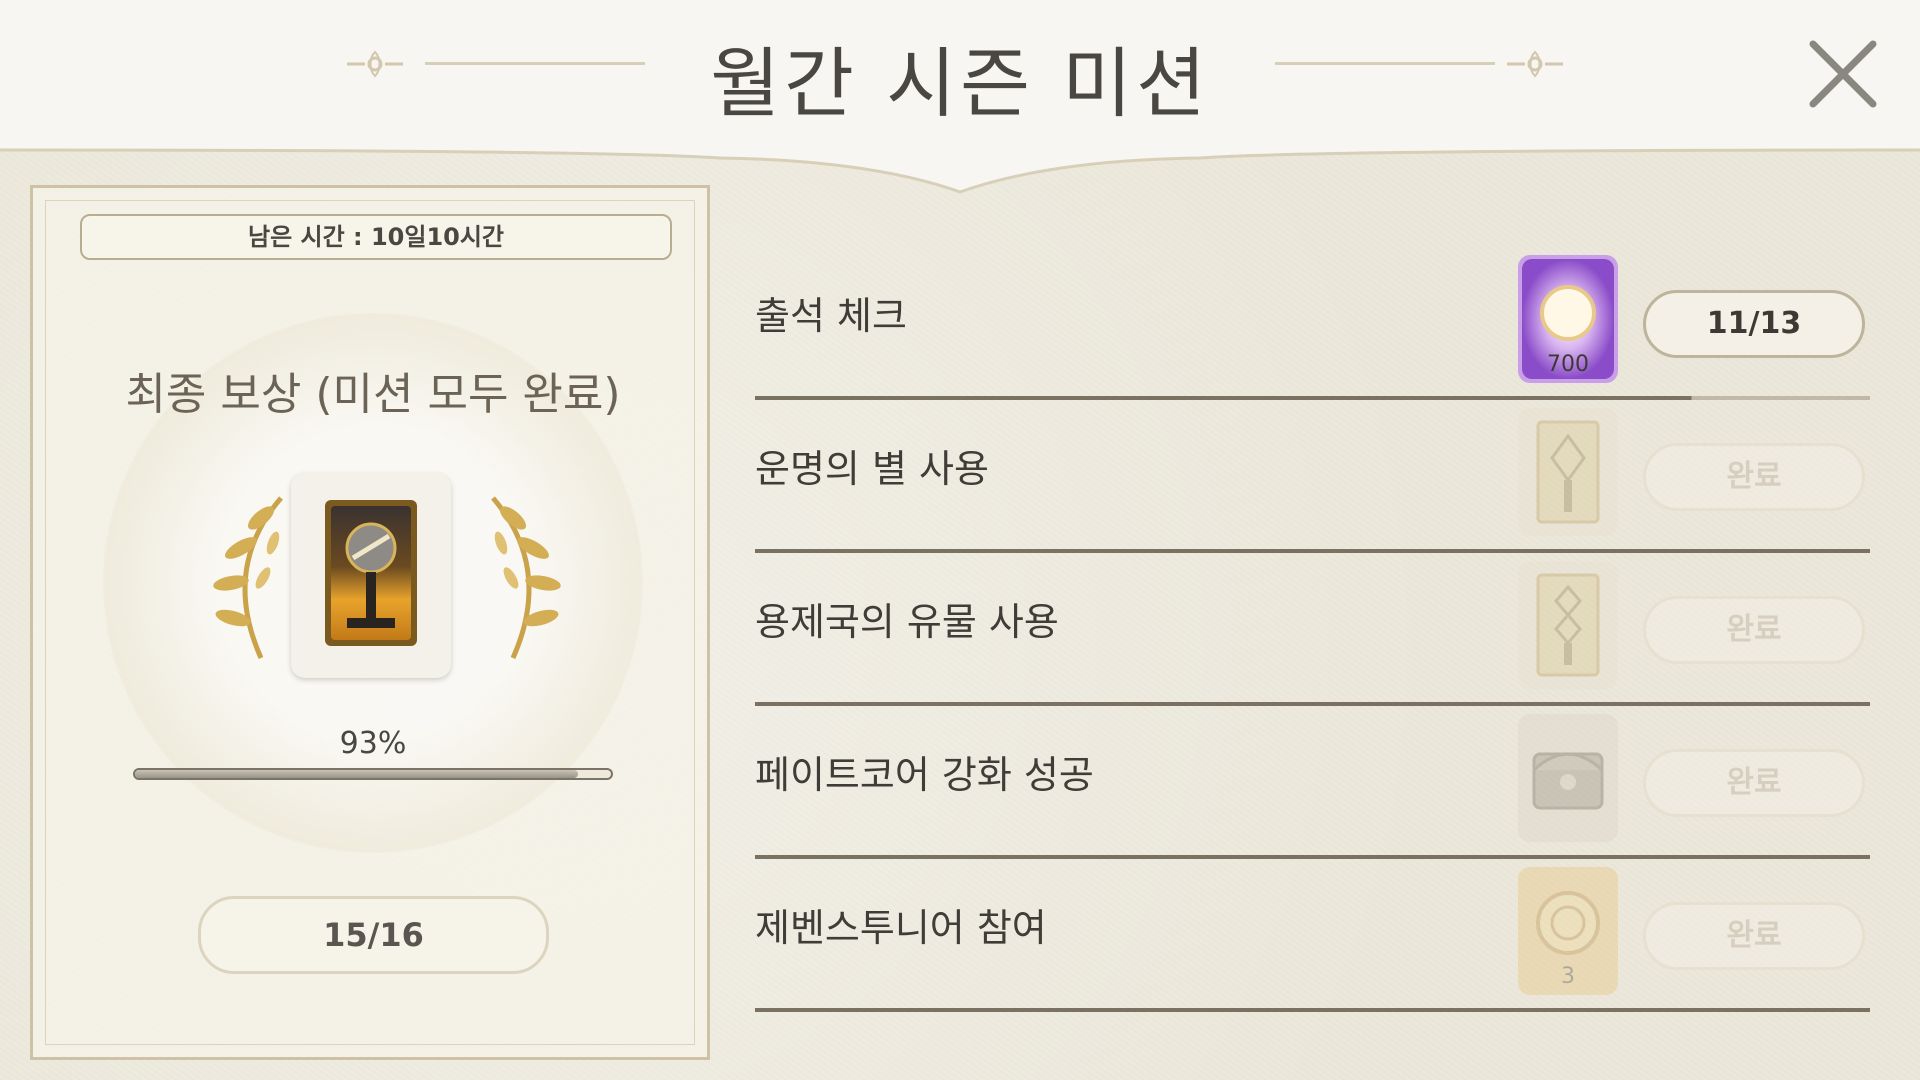  I want to click on final-reward-title: 최종 보상 (미션 모두 완료), so click(373, 394).